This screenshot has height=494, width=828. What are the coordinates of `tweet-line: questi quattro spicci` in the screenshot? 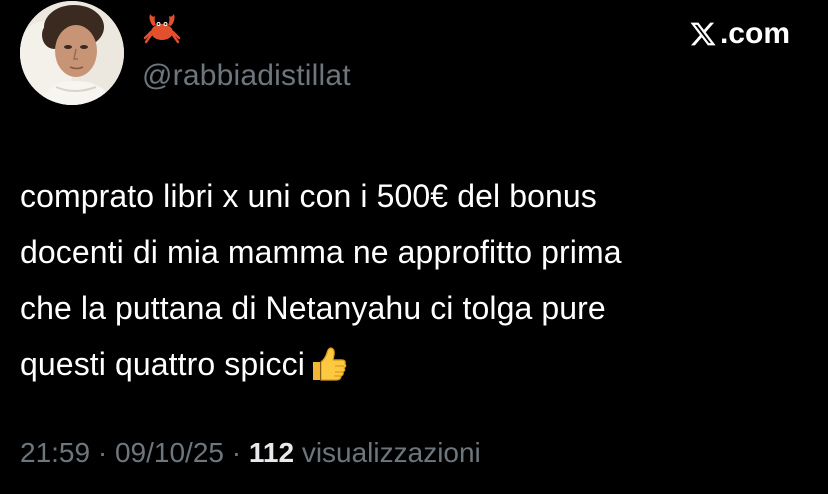 It's located at (162, 364).